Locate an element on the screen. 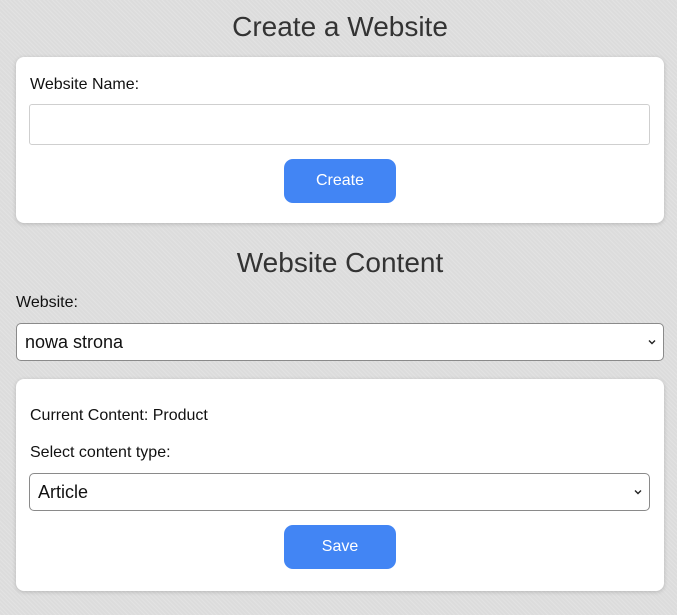 The height and width of the screenshot is (615, 677). create-website-title: Create a Website is located at coordinates (340, 26).